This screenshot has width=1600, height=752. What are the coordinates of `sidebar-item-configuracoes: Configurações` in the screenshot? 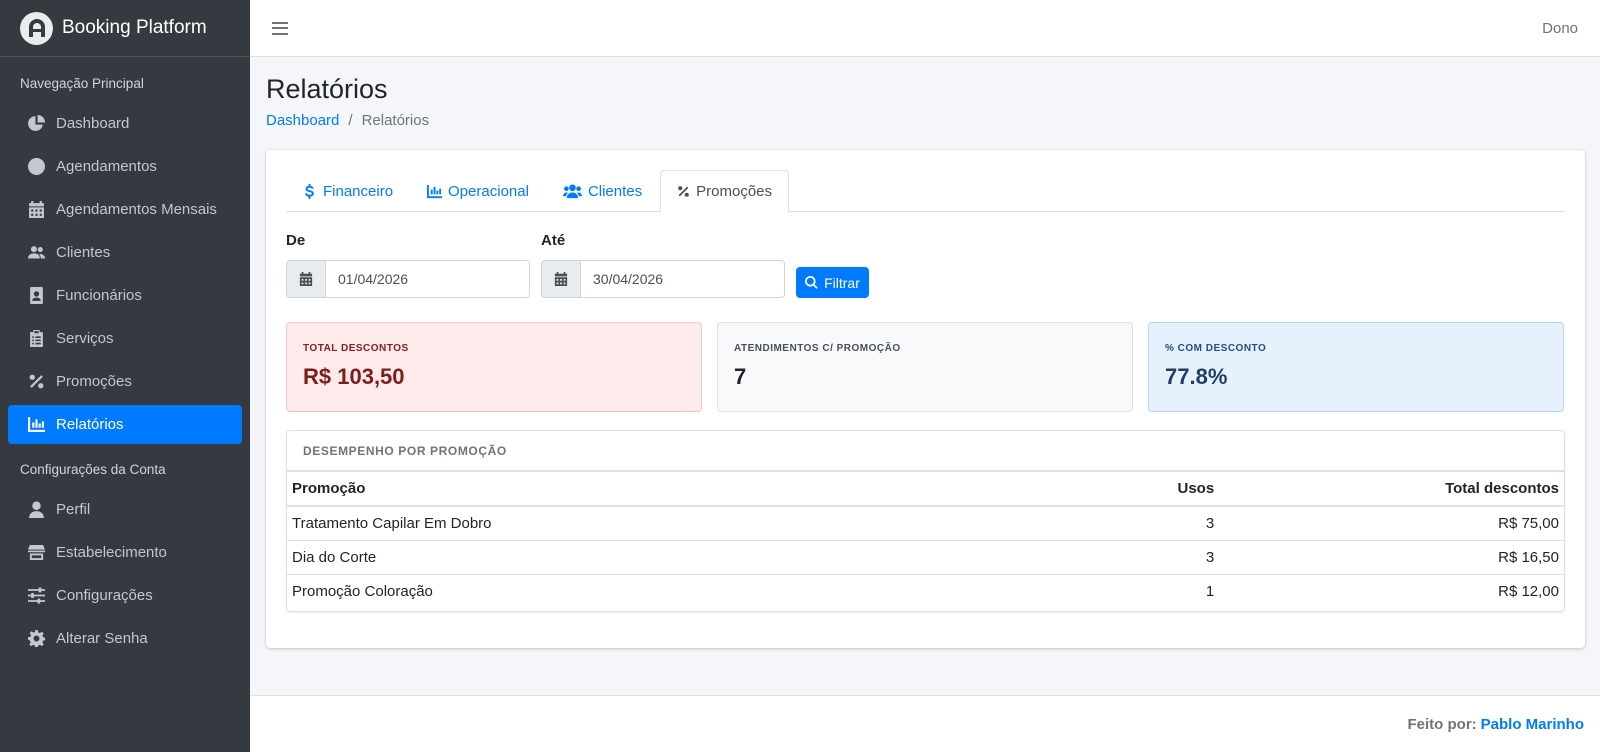 It's located at (125, 595).